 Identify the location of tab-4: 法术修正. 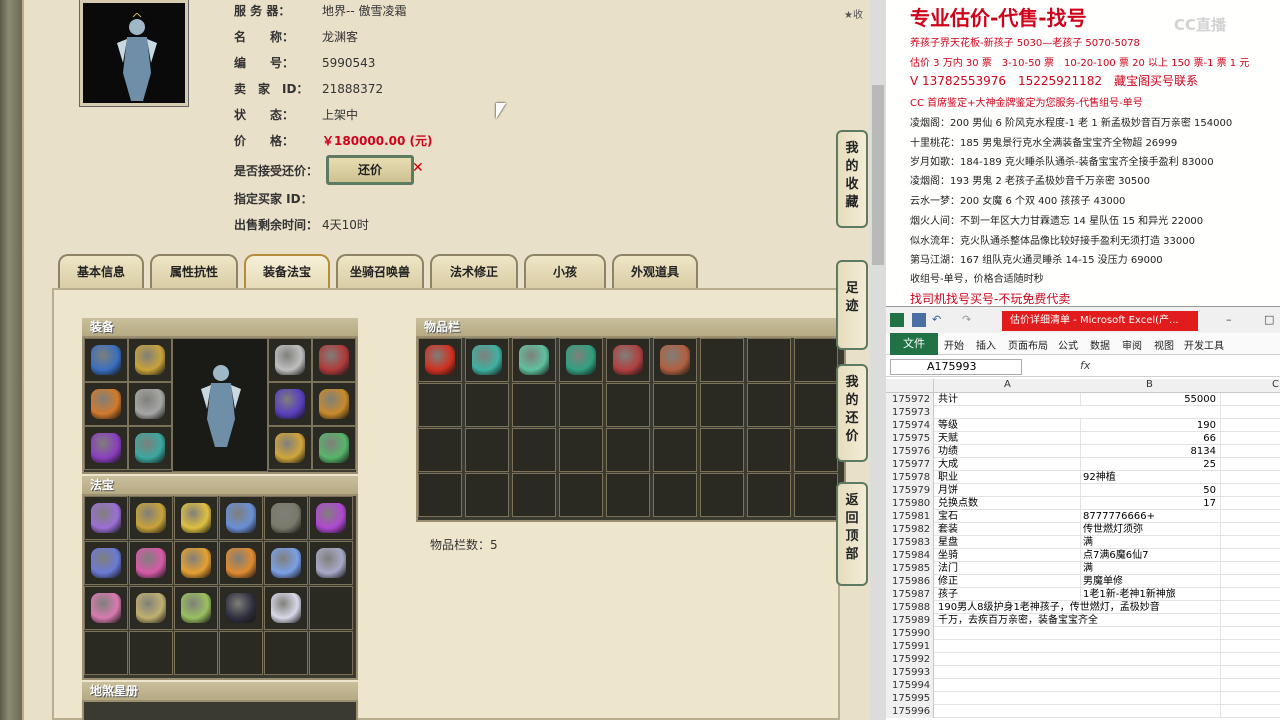
(474, 271).